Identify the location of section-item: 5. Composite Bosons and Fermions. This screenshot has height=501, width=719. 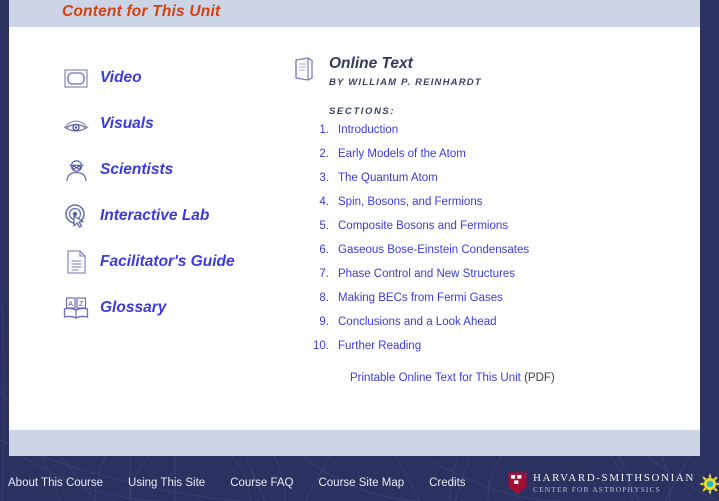
(497, 232).